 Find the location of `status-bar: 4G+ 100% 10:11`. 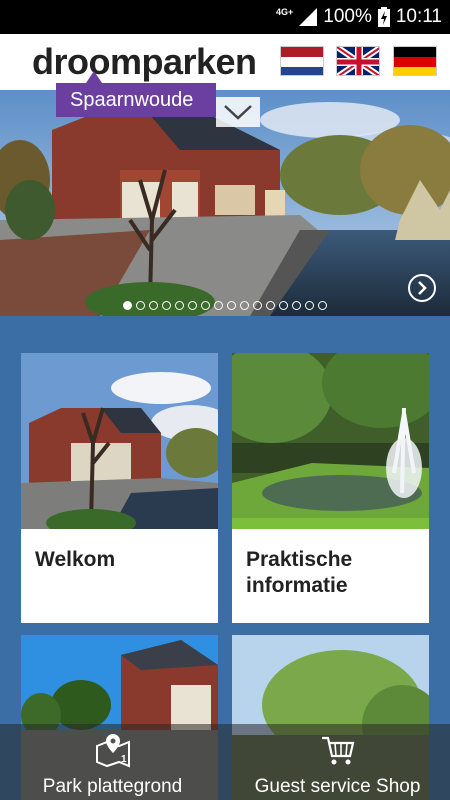

status-bar: 4G+ 100% 10:11 is located at coordinates (225, 17).